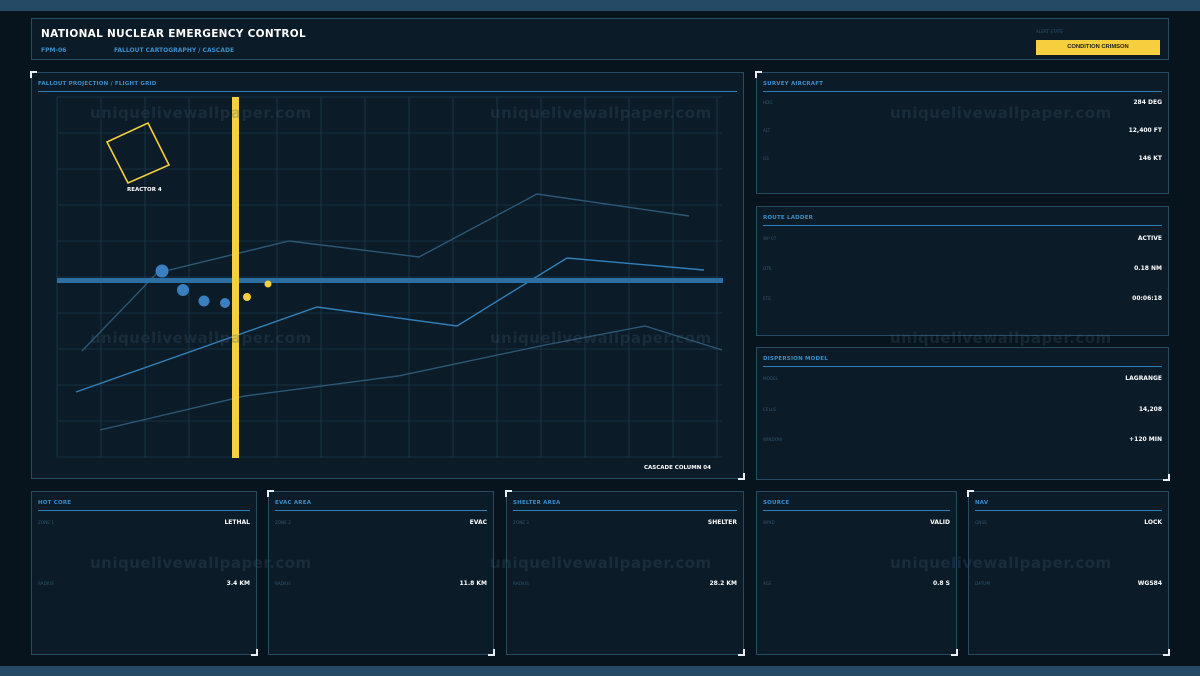 Image resolution: width=1200 pixels, height=676 pixels. Describe the element at coordinates (773, 439) in the screenshot. I see `row-key: WINDOW` at that location.